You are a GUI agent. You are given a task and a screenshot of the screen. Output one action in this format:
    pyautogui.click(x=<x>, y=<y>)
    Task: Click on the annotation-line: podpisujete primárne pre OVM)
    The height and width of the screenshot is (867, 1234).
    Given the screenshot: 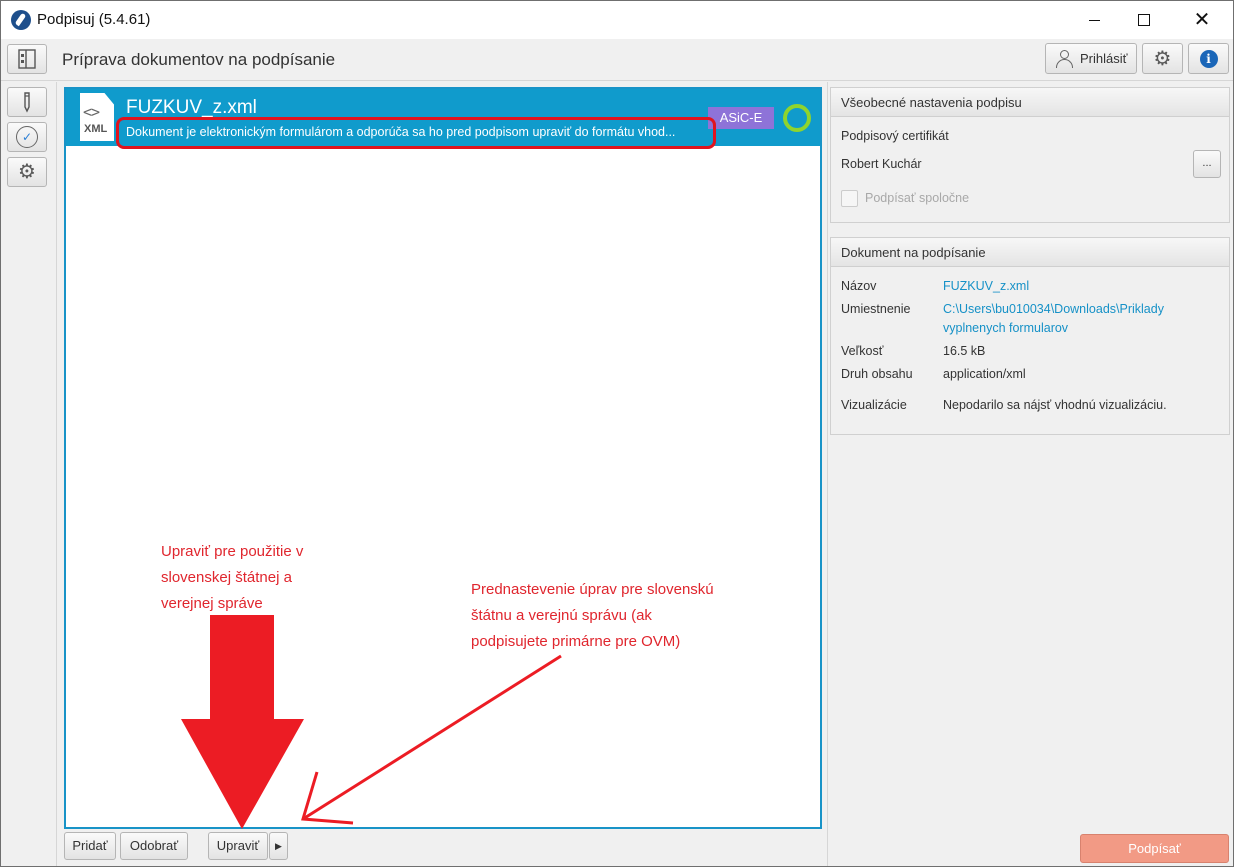 What is the action you would take?
    pyautogui.click(x=576, y=641)
    